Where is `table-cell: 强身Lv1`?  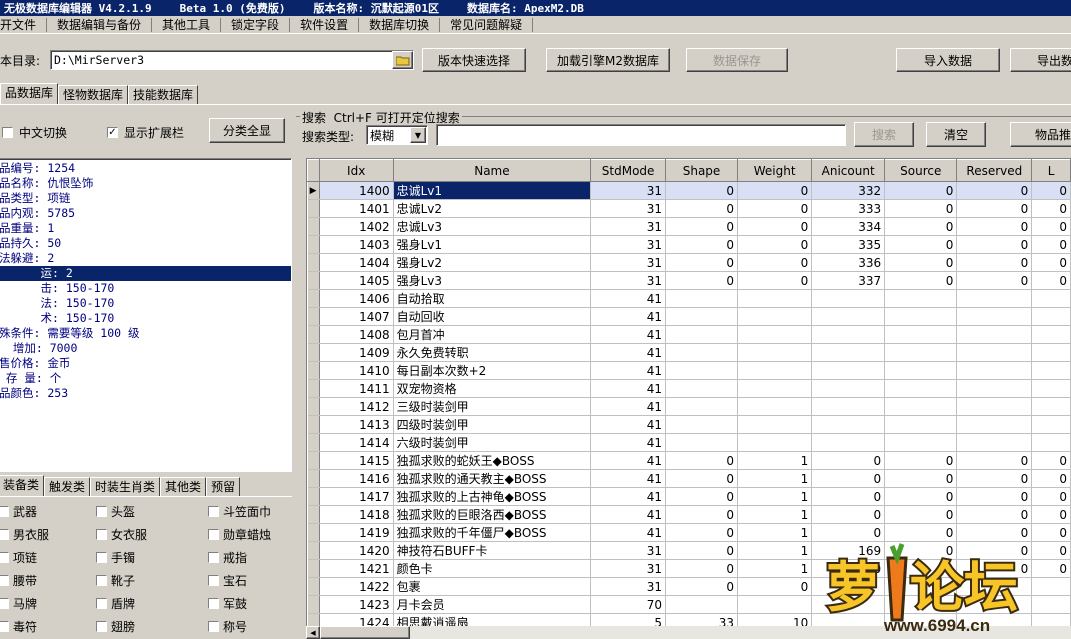 table-cell: 强身Lv1 is located at coordinates (492, 244).